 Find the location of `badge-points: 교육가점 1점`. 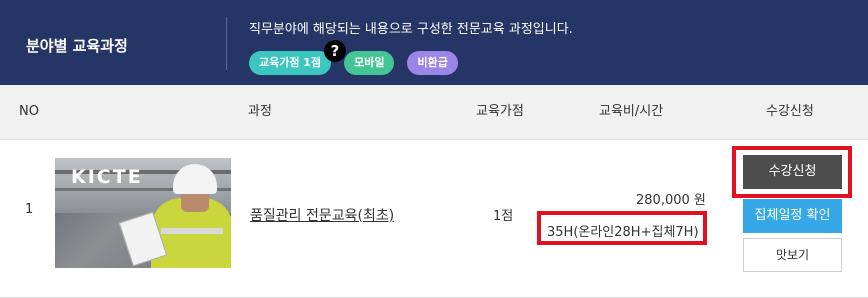

badge-points: 교육가점 1점 is located at coordinates (290, 63).